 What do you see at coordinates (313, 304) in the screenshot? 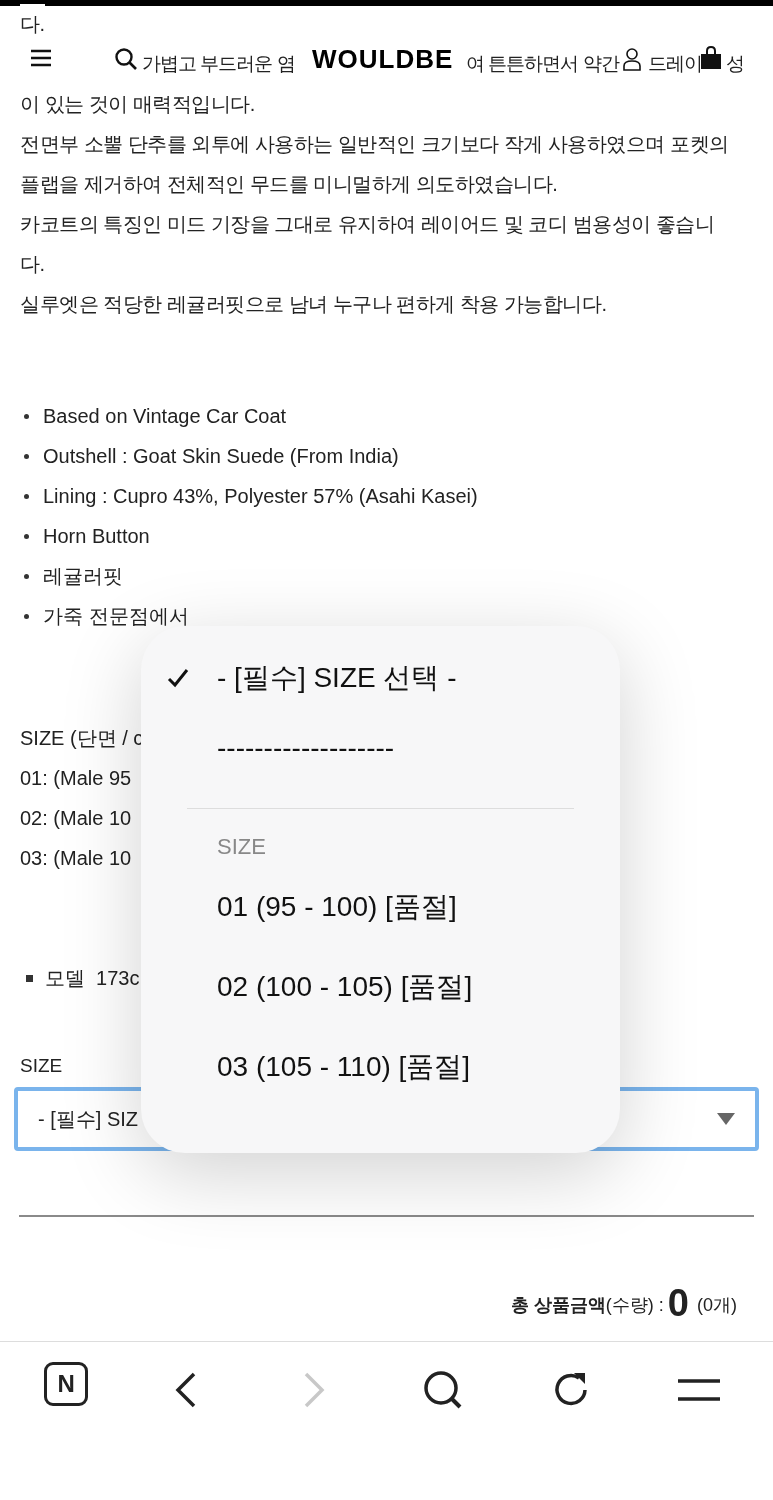
I see `description-text: 실루엣은 적당한 레귤러핏으로 남녀 누구나 편하게 착용 가능합니다.` at bounding box center [313, 304].